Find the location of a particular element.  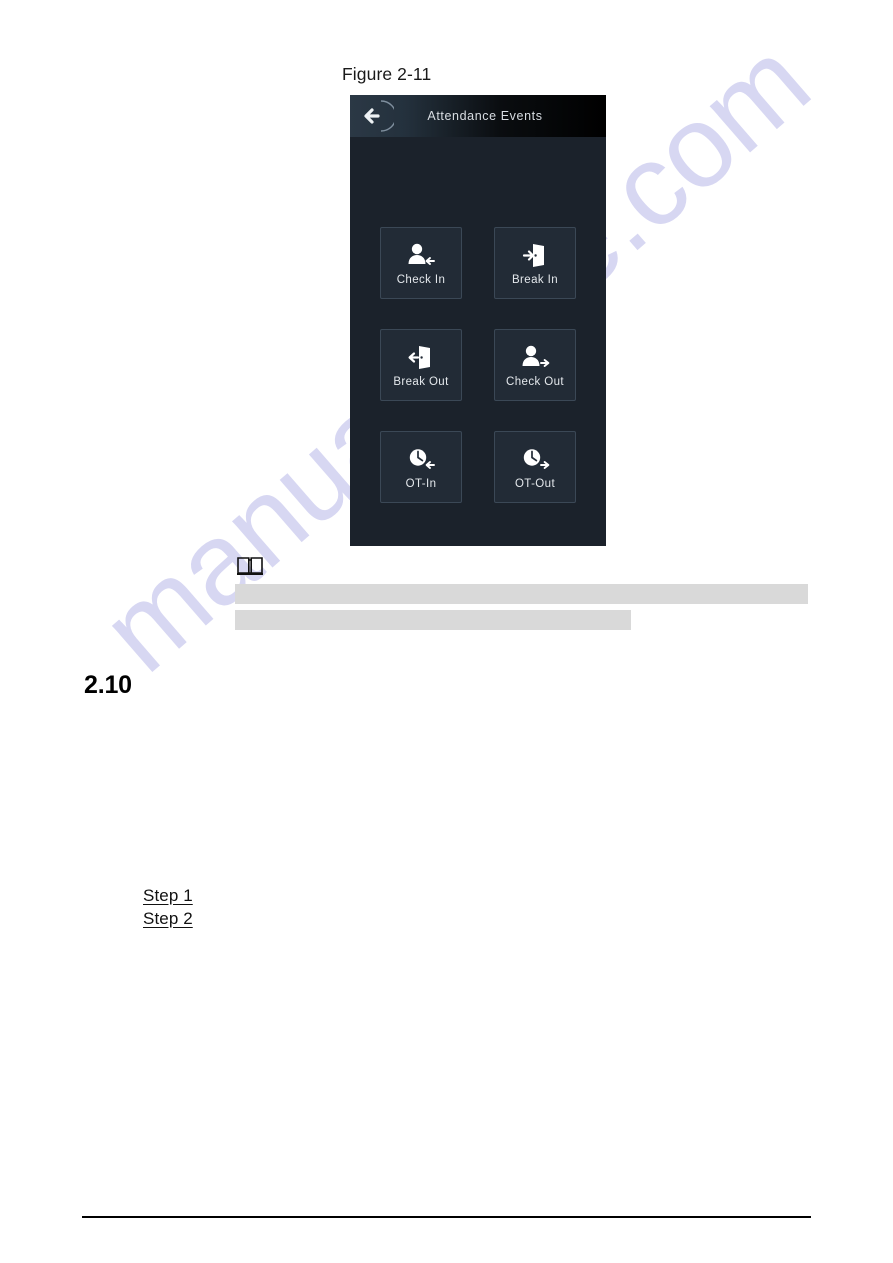

open-book-icon is located at coordinates (250, 566).